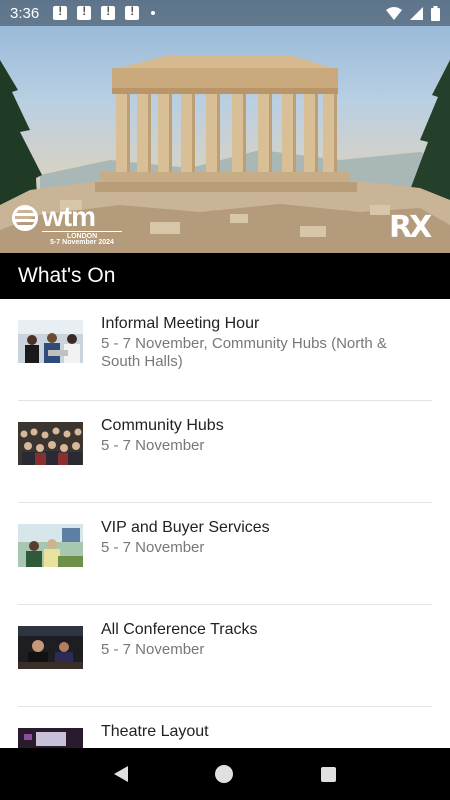  I want to click on crowd-photo, so click(50, 443).